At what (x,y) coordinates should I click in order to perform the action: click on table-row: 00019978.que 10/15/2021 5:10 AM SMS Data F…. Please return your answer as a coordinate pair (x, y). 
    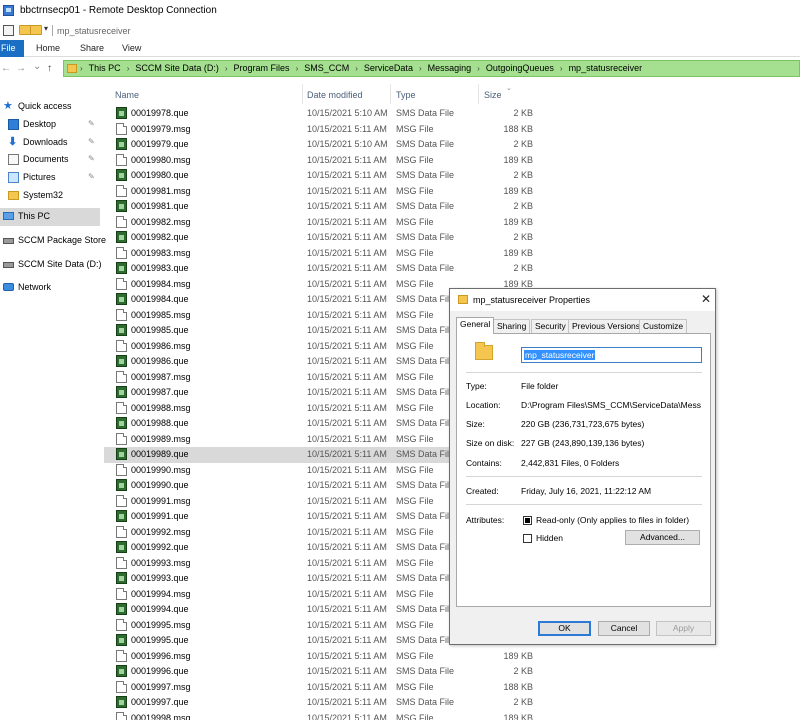
    Looking at the image, I should click on (321, 114).